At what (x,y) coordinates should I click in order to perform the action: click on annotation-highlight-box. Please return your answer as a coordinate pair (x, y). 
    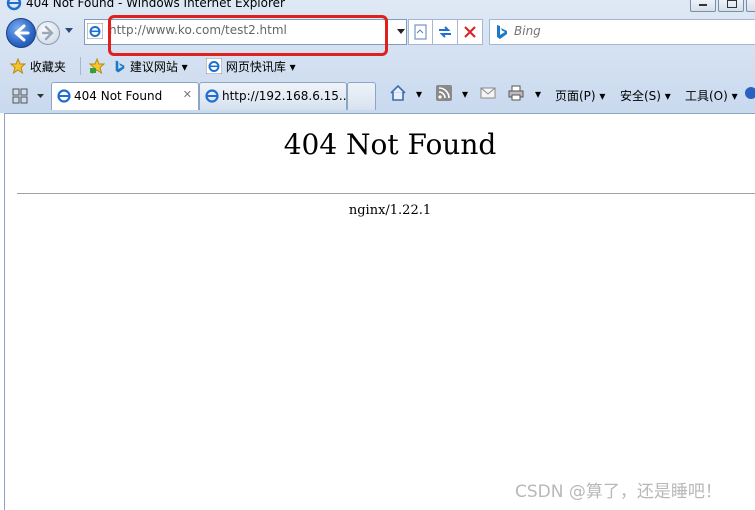
    Looking at the image, I should click on (248, 35).